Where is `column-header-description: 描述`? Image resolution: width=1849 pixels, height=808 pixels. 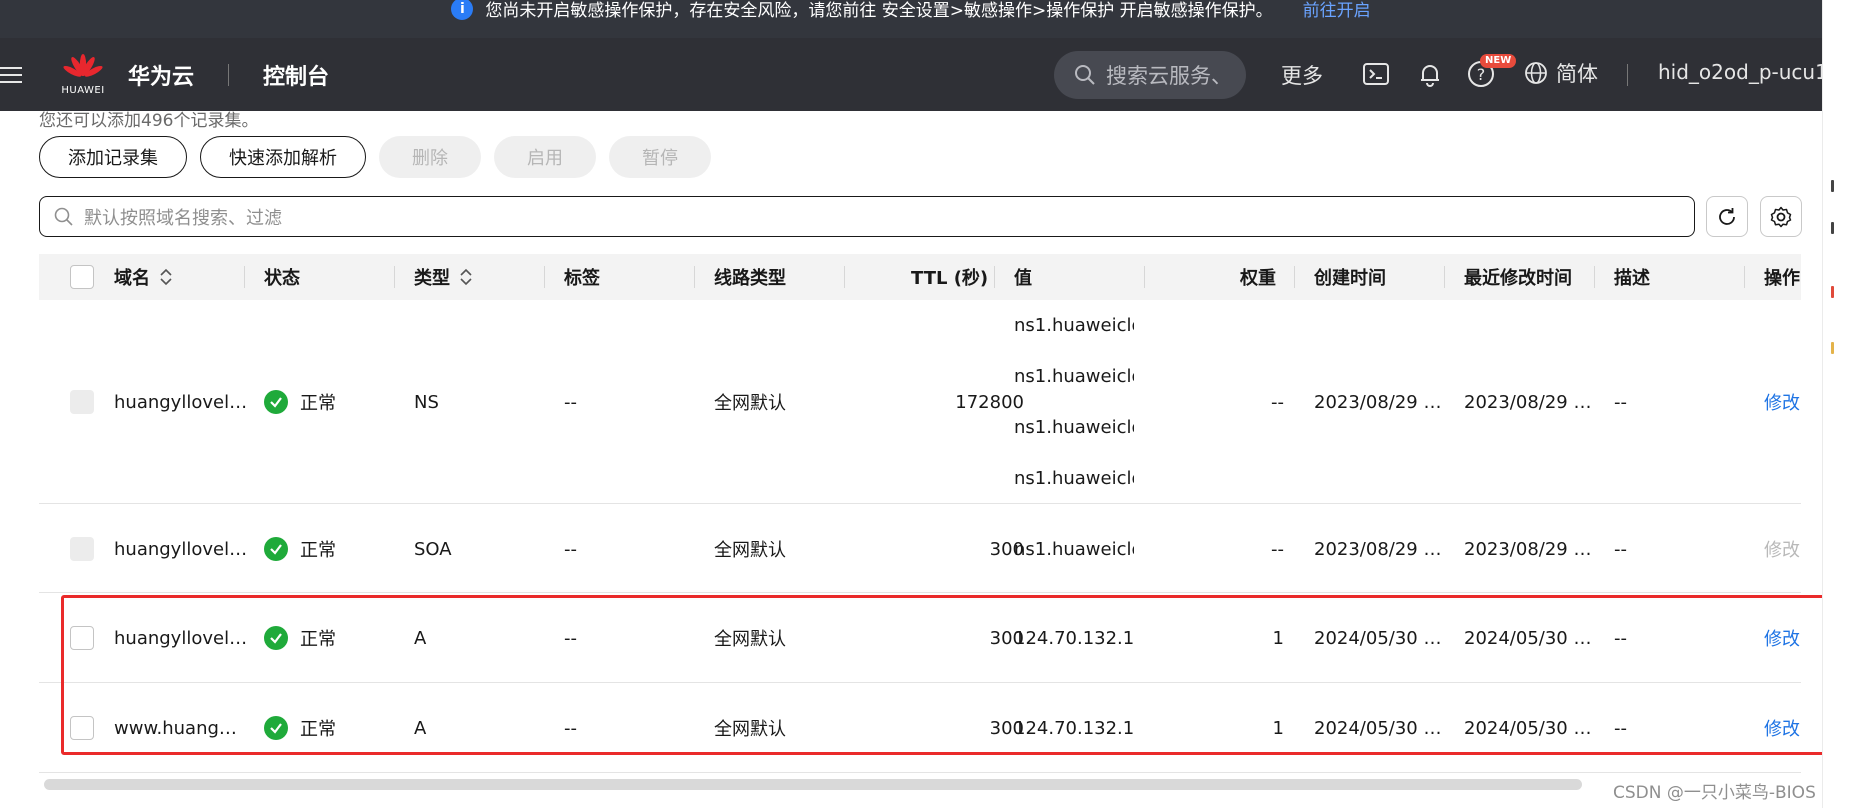
column-header-description: 描述 is located at coordinates (1632, 278).